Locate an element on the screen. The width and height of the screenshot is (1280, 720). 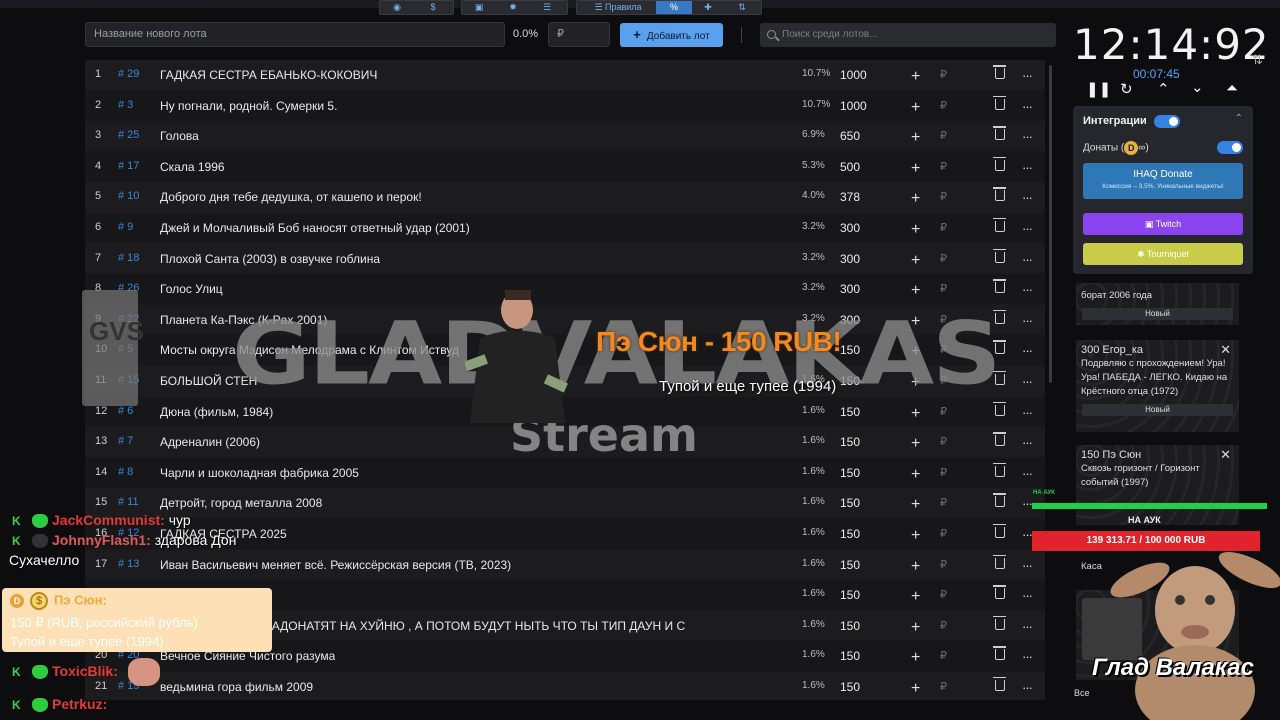
settings-icon: ✹ is located at coordinates (513, 7).